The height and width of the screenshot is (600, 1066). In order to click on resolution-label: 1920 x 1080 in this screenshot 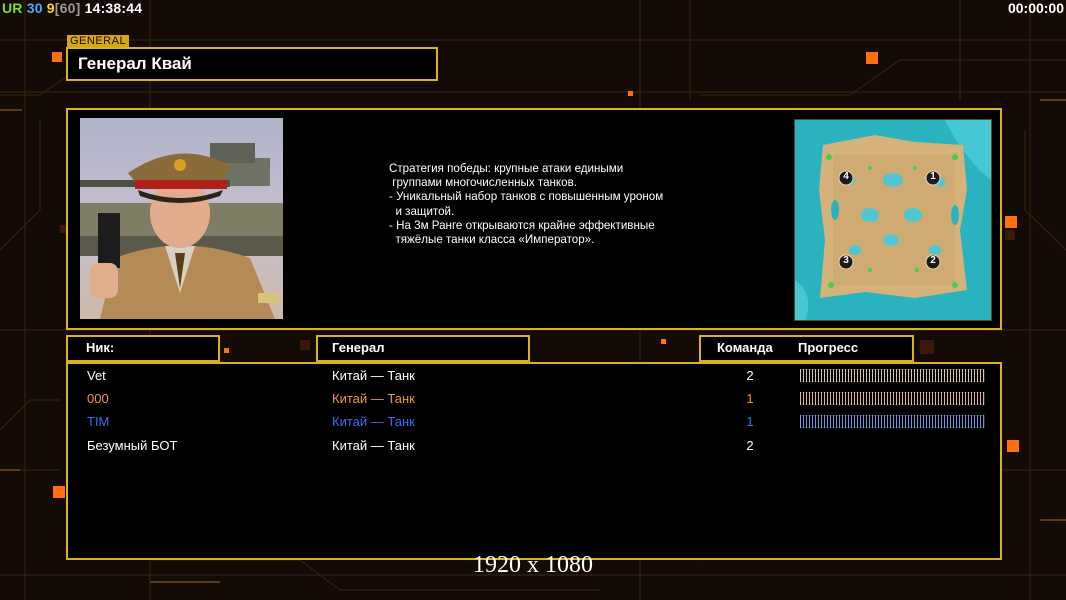, I will do `click(533, 565)`.